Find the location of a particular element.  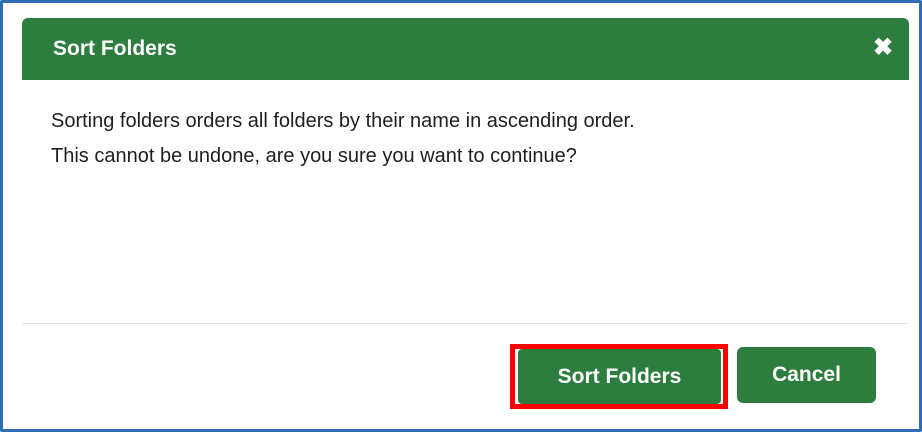

cancel-button: Cancel is located at coordinates (806, 375).